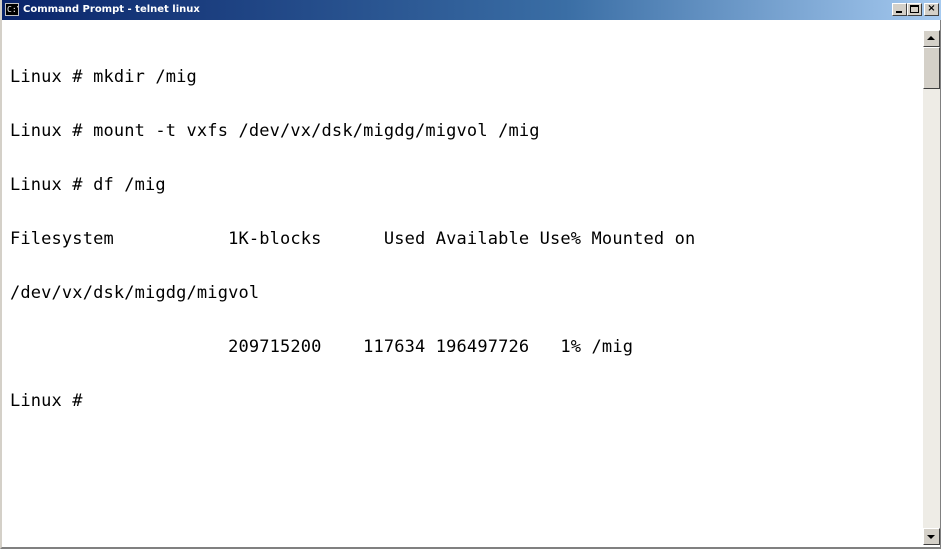  I want to click on close-button: ×, so click(931, 9).